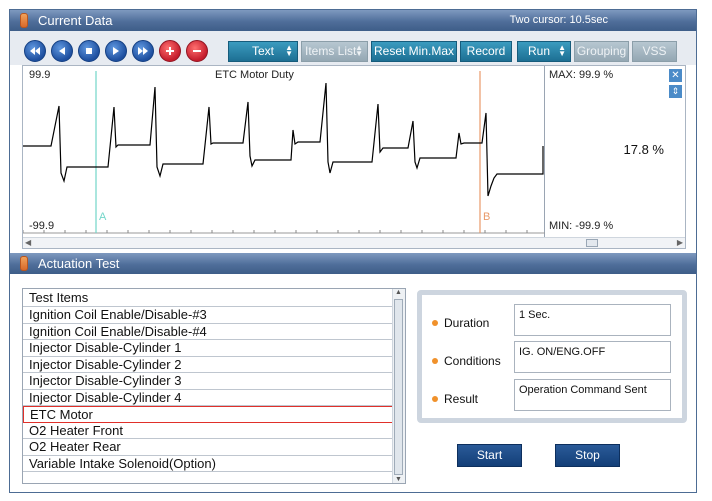 The image size is (712, 501). I want to click on list-item: Ignition Coil Enable/Disable-#3, so click(208, 315).